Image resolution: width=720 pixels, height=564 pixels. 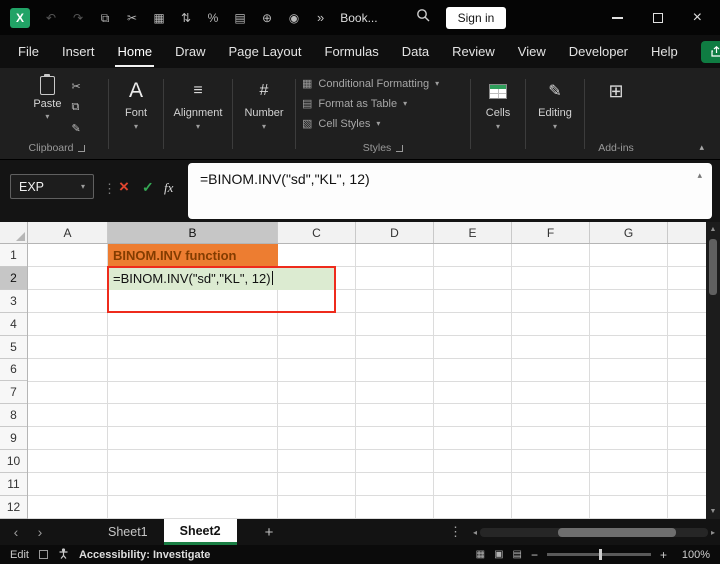 What do you see at coordinates (517, 554) in the screenshot?
I see `page-break-view-icon: ▤` at bounding box center [517, 554].